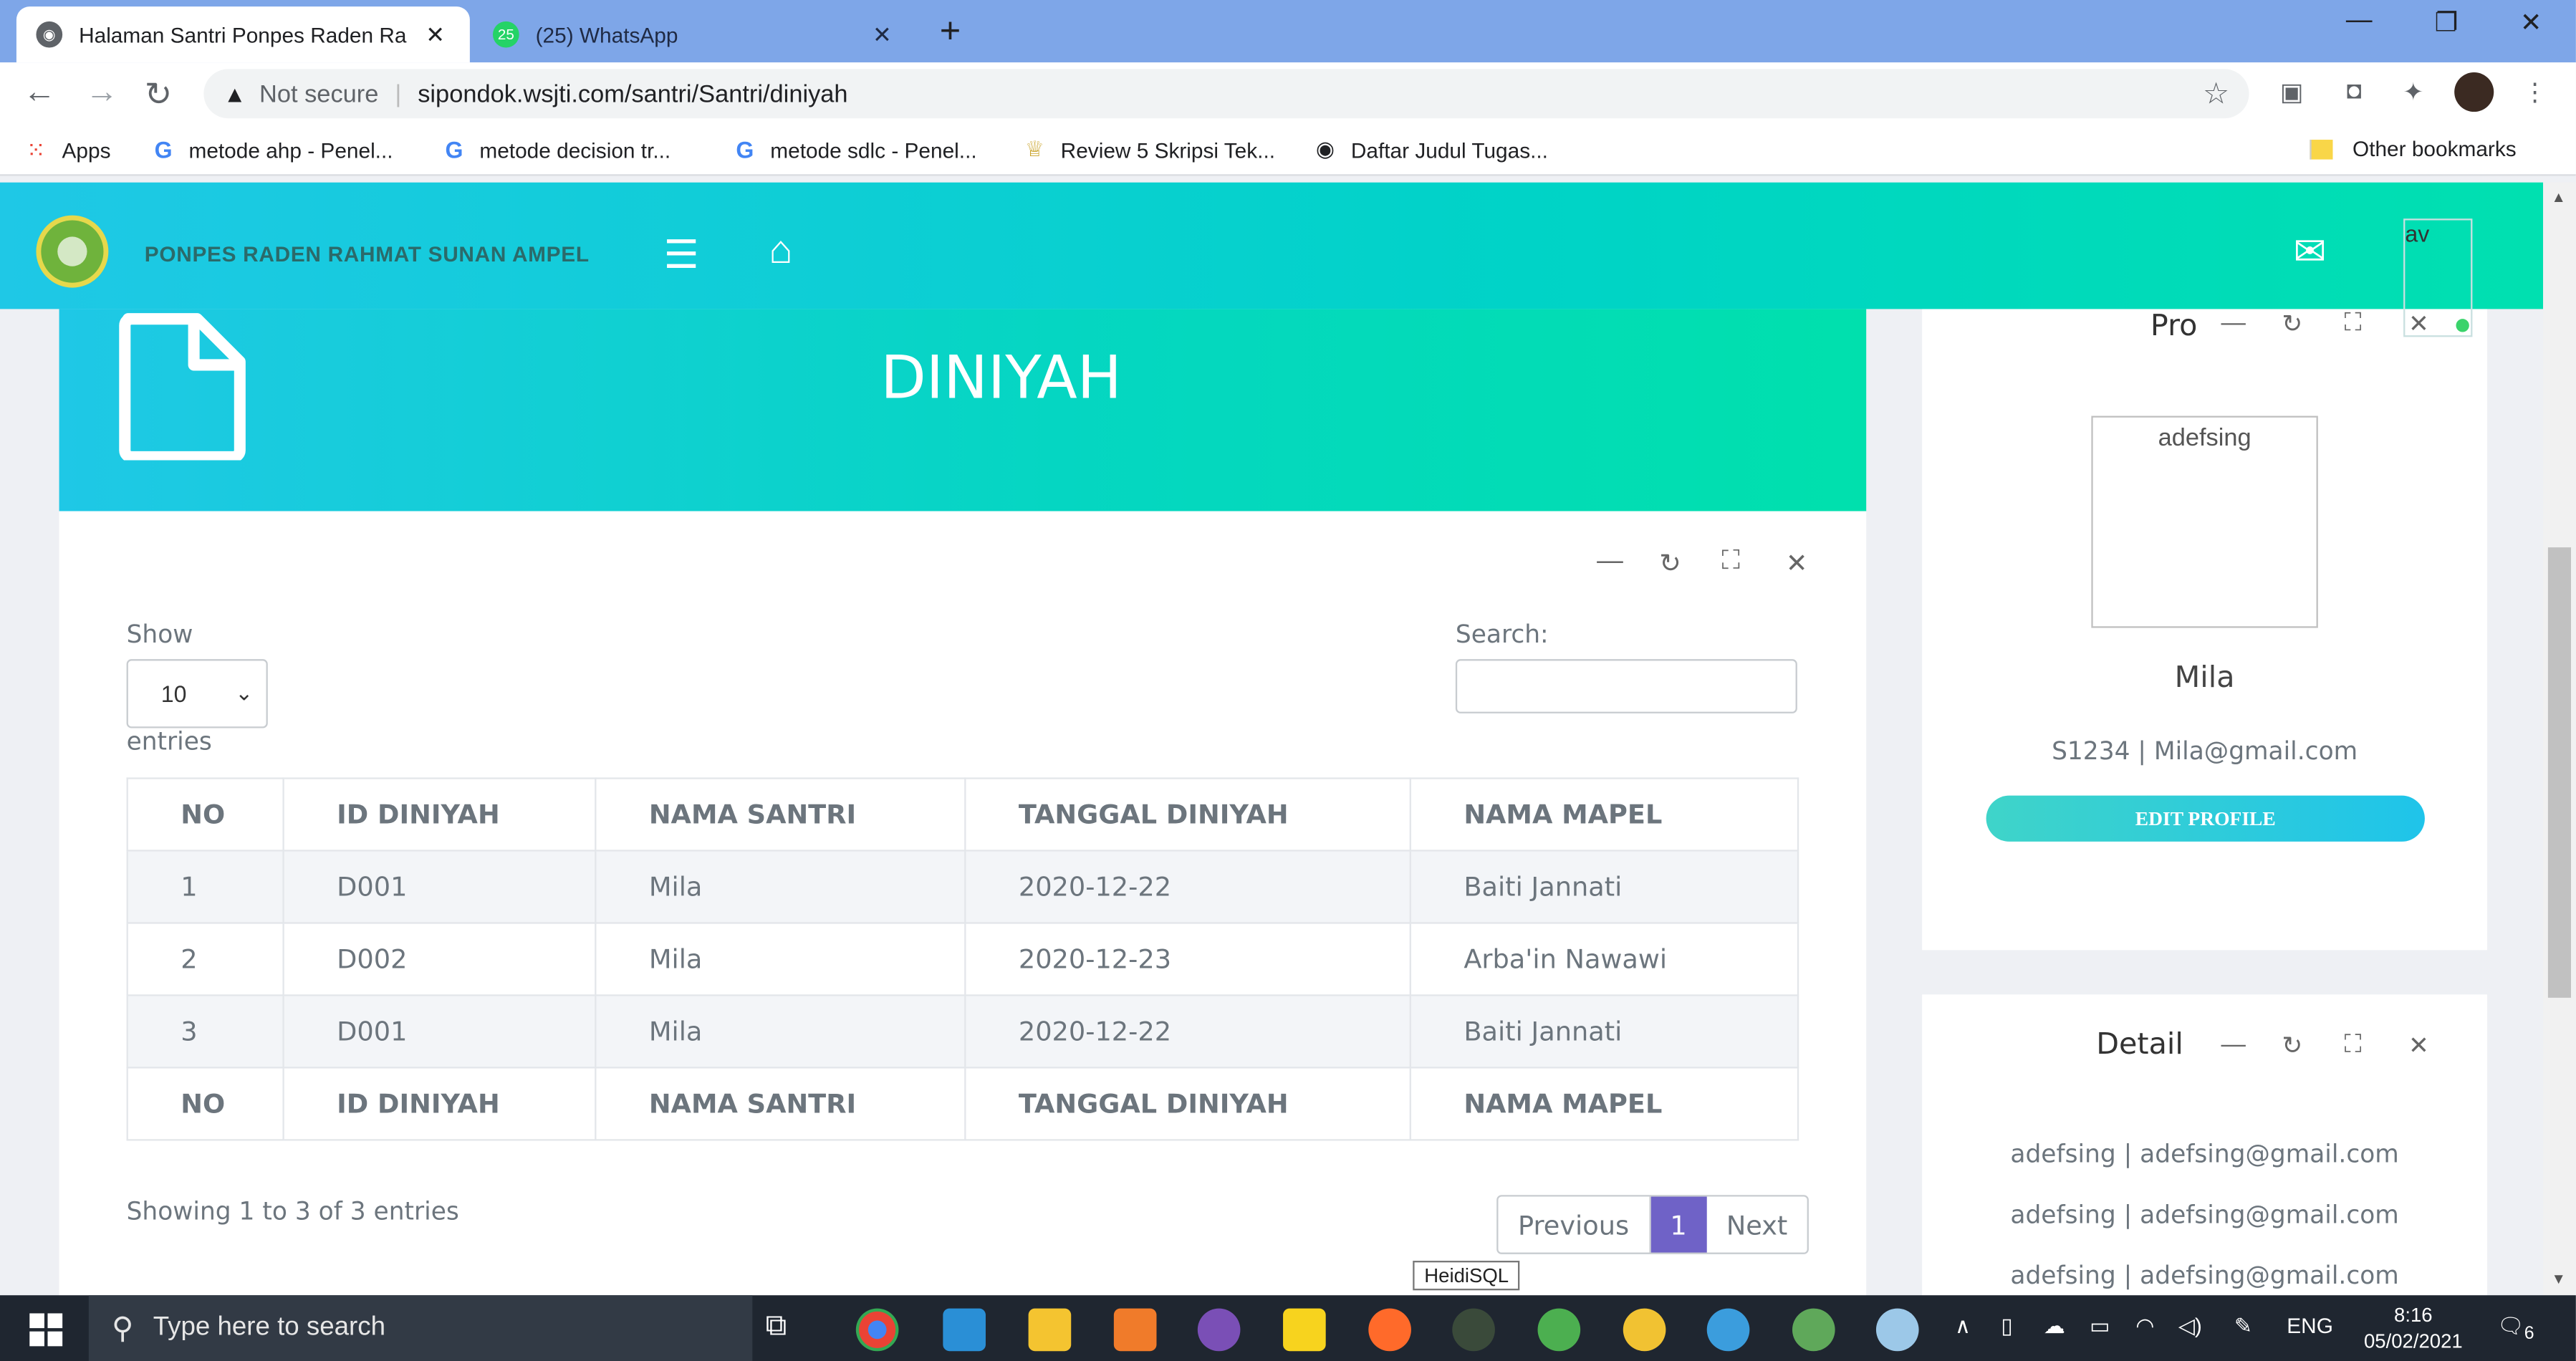 This screenshot has width=2576, height=1361. What do you see at coordinates (2006, 1326) in the screenshot?
I see `tray-app-icon: ▯` at bounding box center [2006, 1326].